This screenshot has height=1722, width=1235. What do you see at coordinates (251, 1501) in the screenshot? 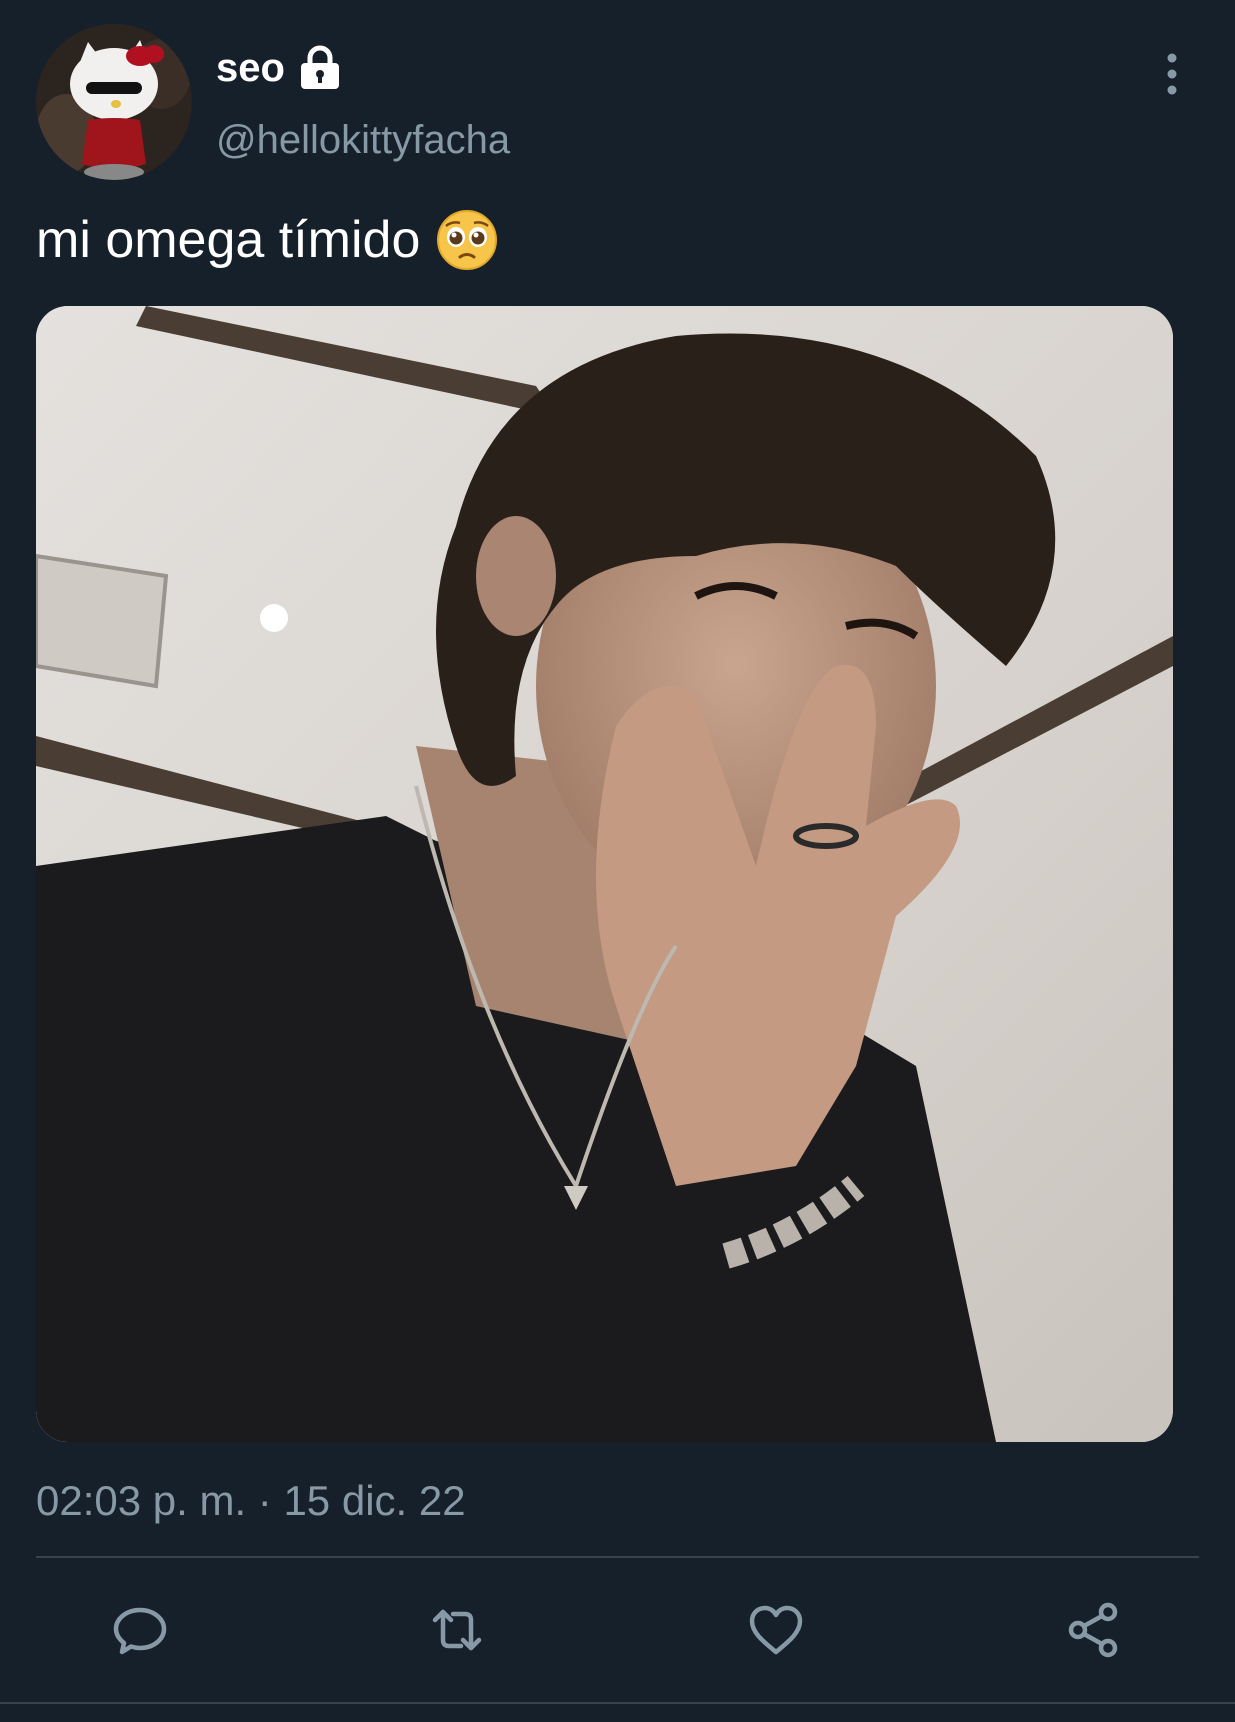
I see `tweet-timestamp: 02:03 p. m. · 15 dic. 22` at bounding box center [251, 1501].